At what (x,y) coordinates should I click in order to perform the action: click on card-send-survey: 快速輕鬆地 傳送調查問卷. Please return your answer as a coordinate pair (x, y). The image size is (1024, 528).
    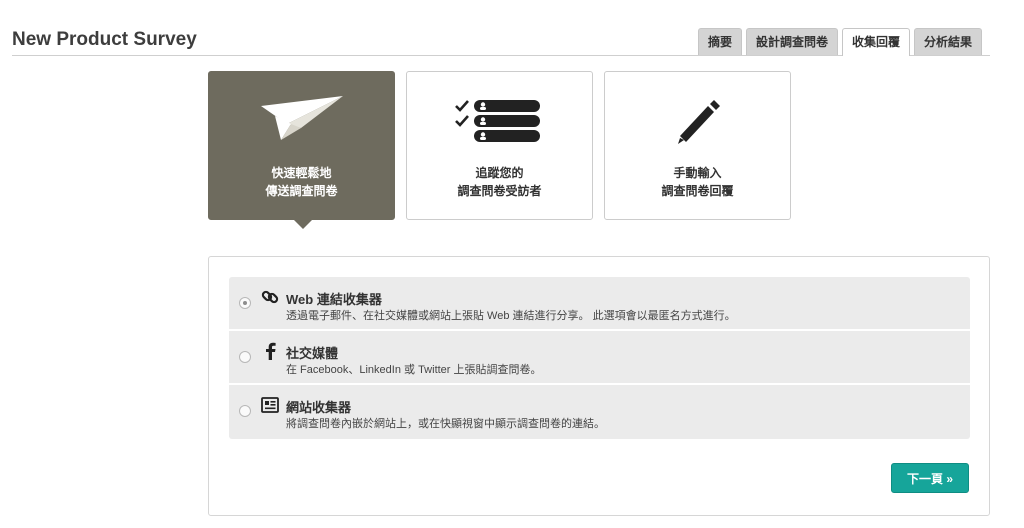
    Looking at the image, I should click on (301, 150).